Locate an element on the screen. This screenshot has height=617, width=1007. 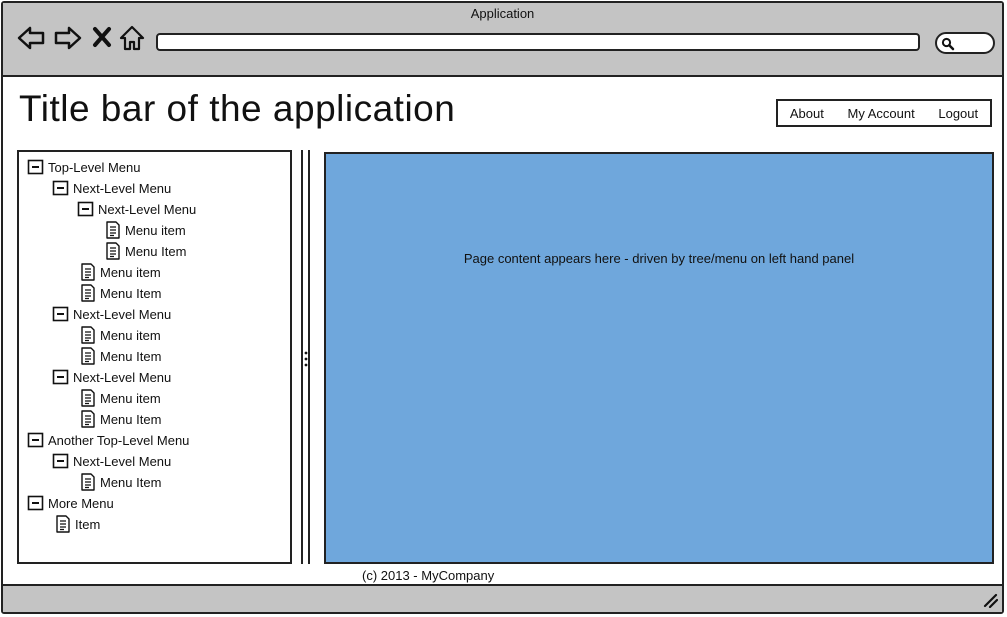
footer-copyright: (c) 2013 - MyCompany is located at coordinates (428, 575).